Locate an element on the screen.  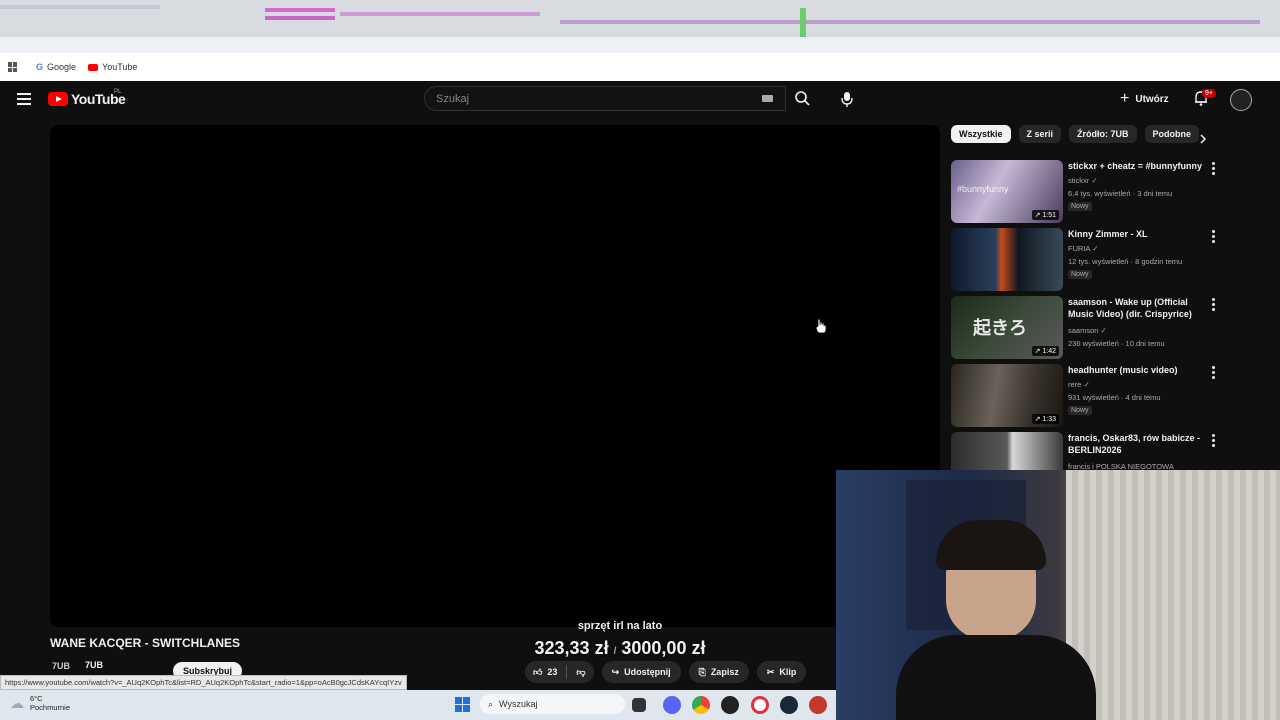
opera-icon is located at coordinates (760, 705).